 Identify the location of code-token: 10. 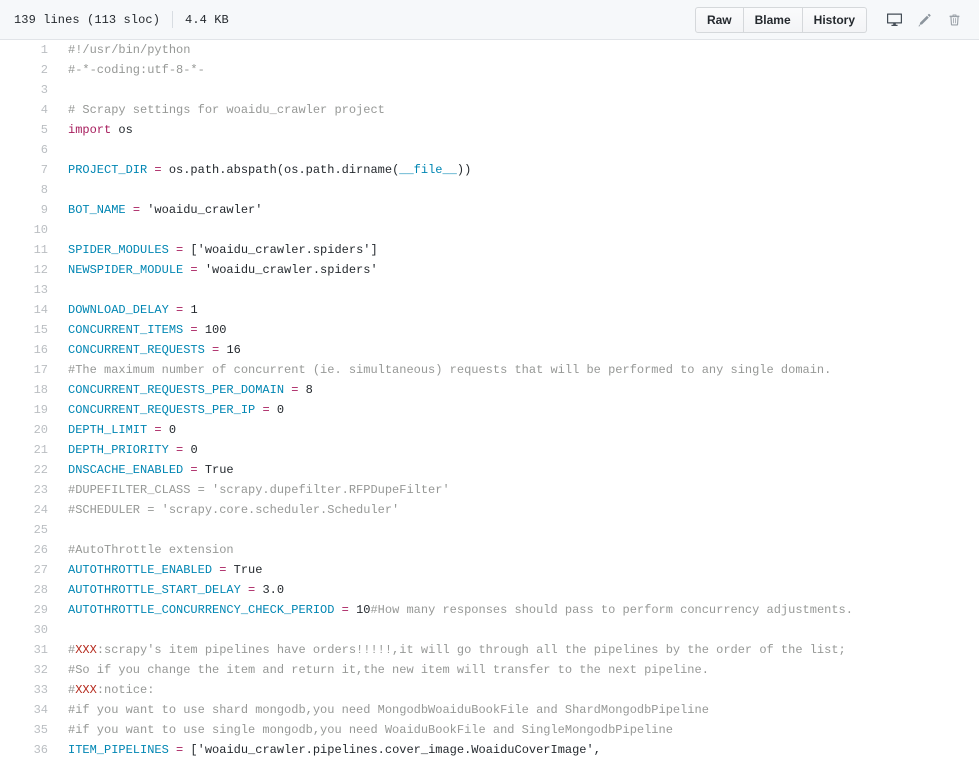
(363, 610).